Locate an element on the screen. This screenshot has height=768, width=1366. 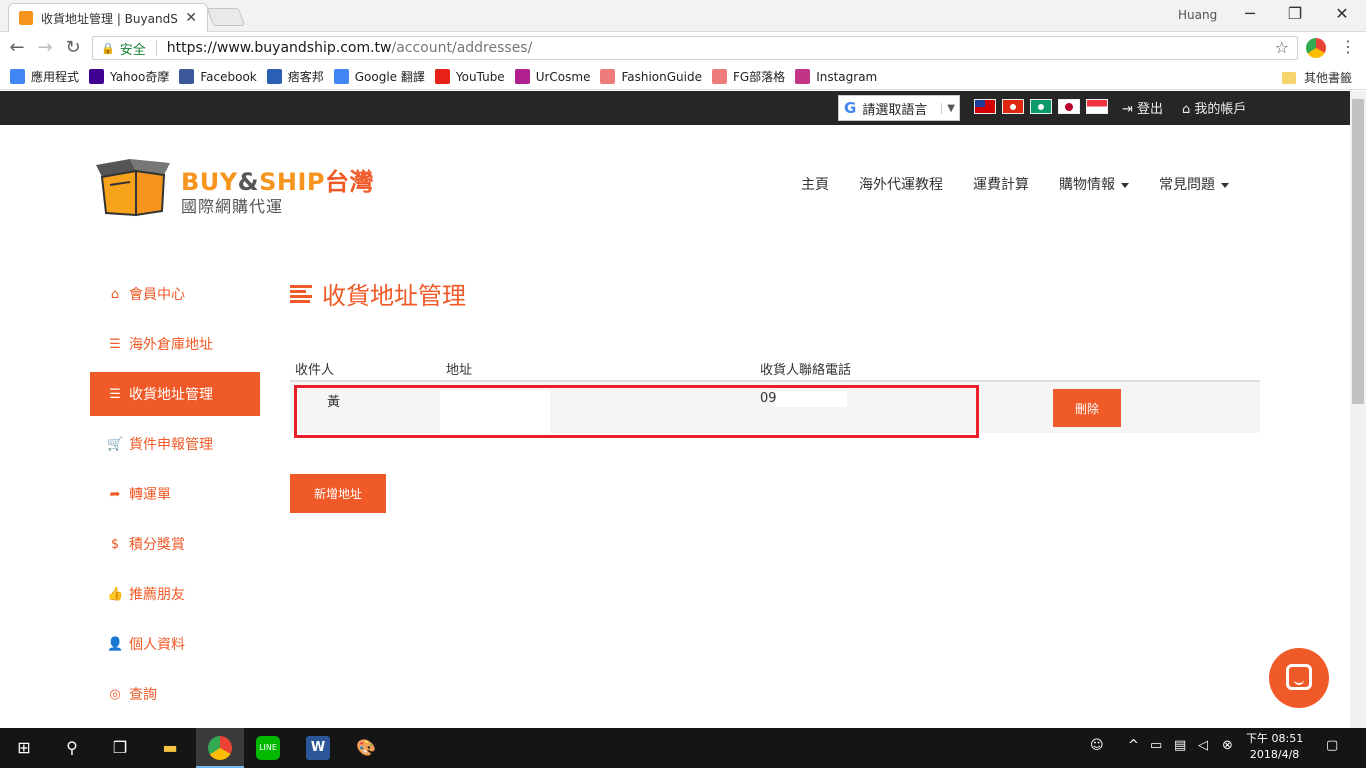
ime-close-icon: ⊗ is located at coordinates (1227, 745).